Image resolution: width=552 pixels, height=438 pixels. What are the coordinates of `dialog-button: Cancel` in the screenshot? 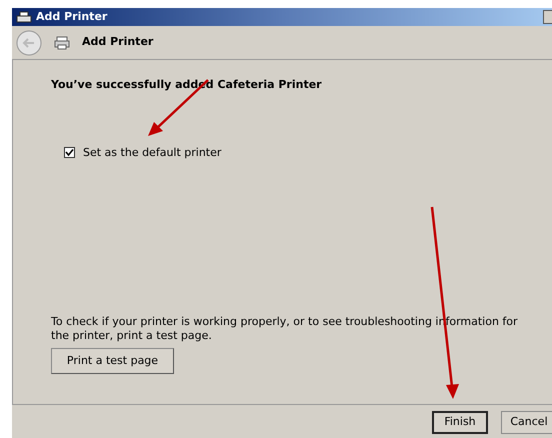 It's located at (526, 422).